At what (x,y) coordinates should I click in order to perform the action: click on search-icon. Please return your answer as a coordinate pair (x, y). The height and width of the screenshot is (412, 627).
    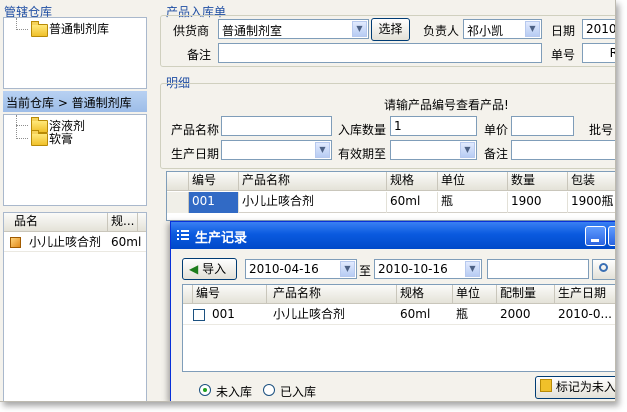
    Looking at the image, I should click on (603, 267).